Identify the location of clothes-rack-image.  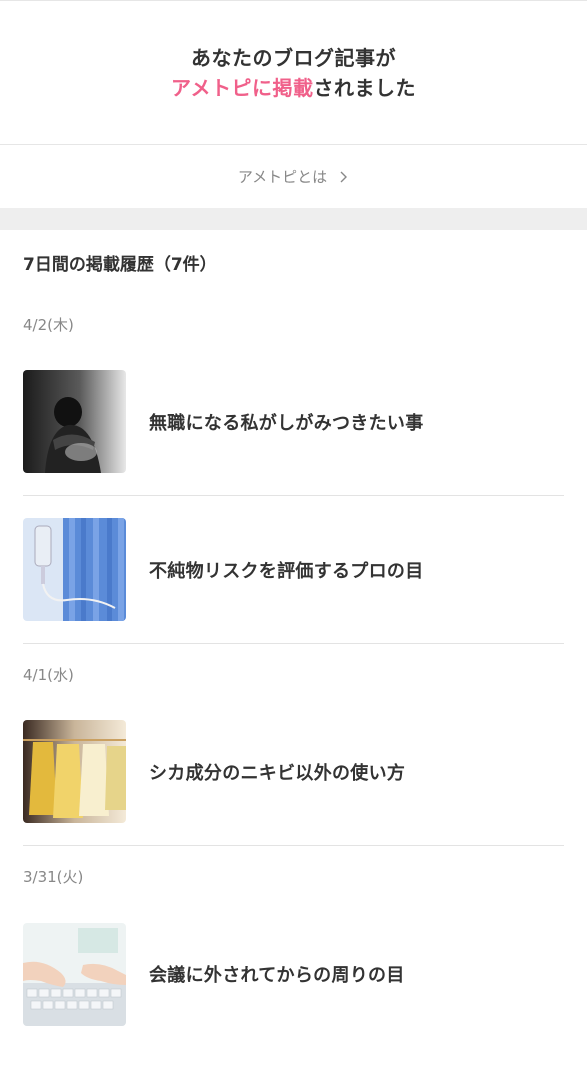
(74, 771).